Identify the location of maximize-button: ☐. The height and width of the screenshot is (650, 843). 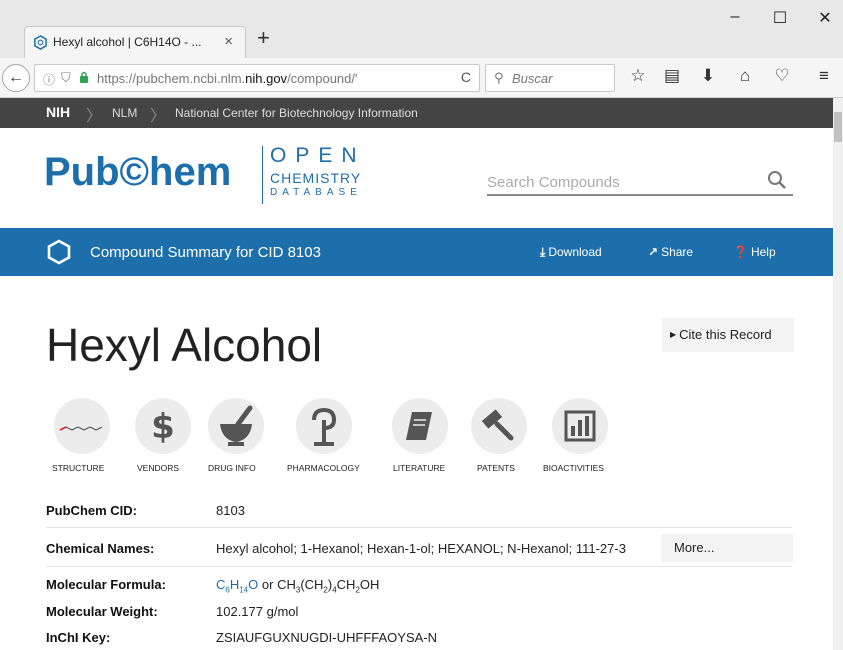
(780, 18).